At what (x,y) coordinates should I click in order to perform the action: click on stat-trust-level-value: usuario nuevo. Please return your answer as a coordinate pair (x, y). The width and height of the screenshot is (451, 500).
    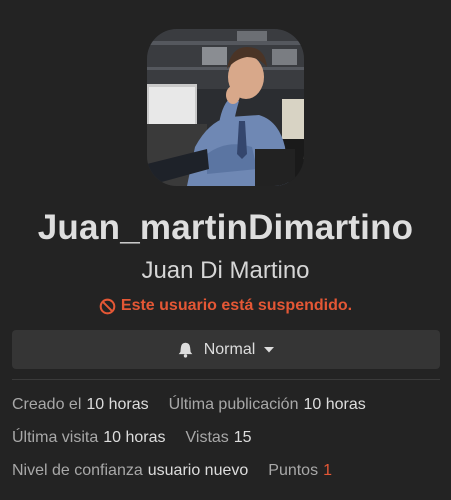
    Looking at the image, I should click on (198, 470).